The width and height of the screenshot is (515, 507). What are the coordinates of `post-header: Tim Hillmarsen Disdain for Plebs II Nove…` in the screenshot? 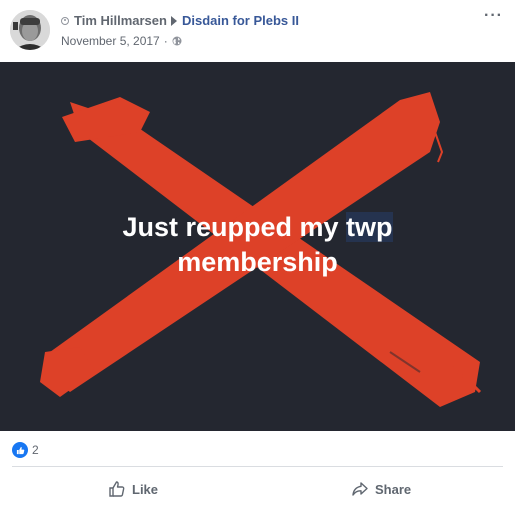 It's located at (257, 31).